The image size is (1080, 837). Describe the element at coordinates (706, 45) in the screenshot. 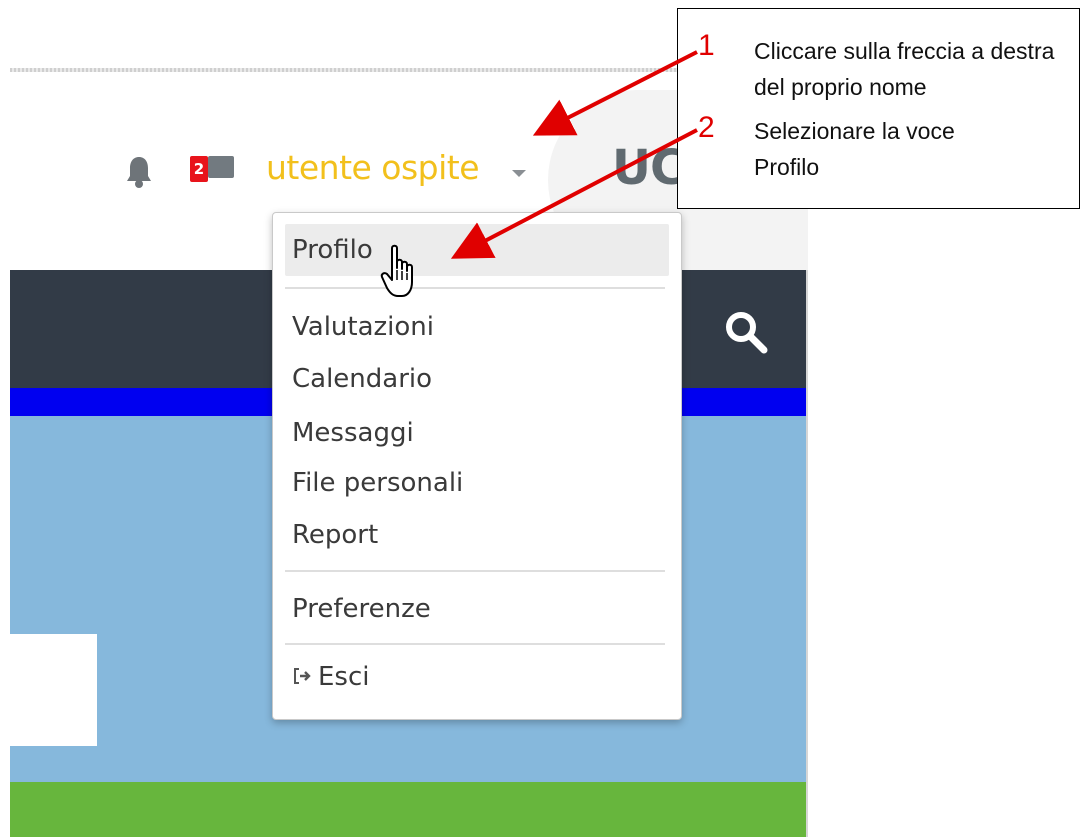

I see `step-1-number: 1` at that location.